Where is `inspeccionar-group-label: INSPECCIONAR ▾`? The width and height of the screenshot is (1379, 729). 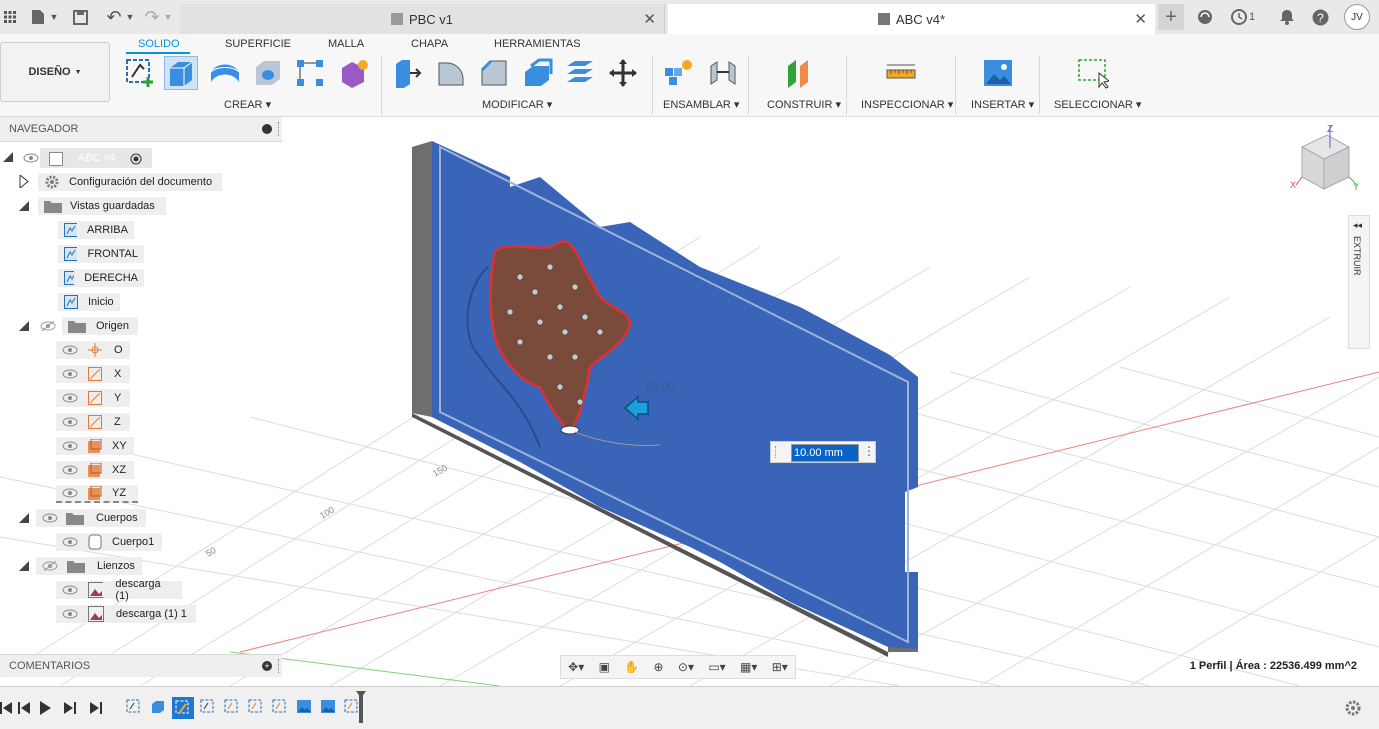
inspeccionar-group-label: INSPECCIONAR ▾ is located at coordinates (907, 104).